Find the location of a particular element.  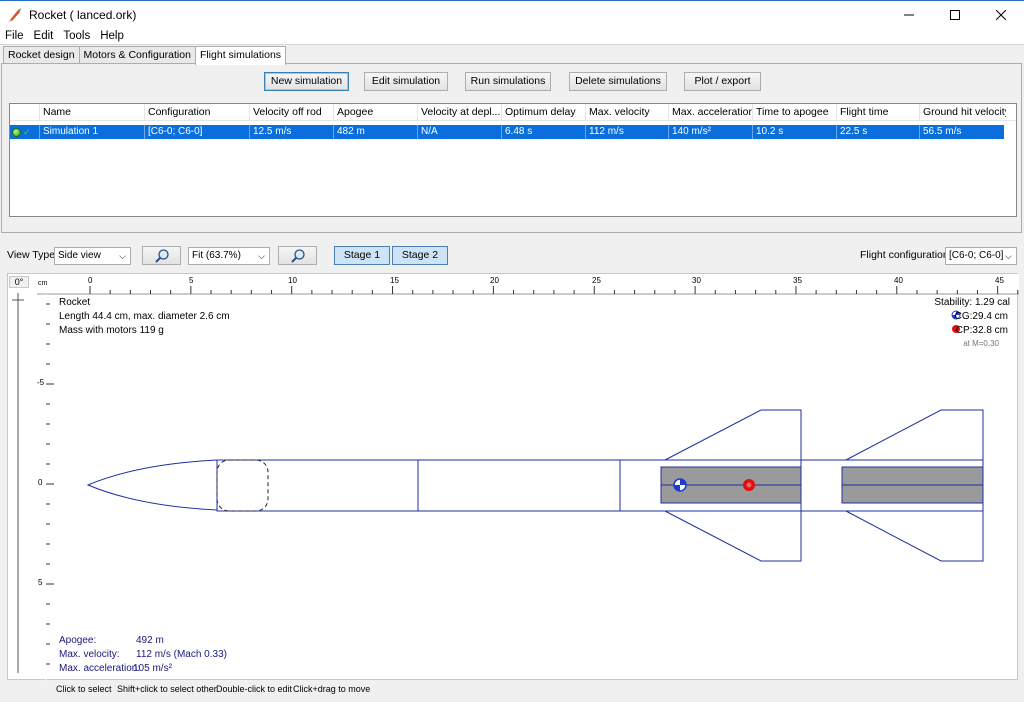

edit-simulation-button: Edit simulation is located at coordinates (406, 81).